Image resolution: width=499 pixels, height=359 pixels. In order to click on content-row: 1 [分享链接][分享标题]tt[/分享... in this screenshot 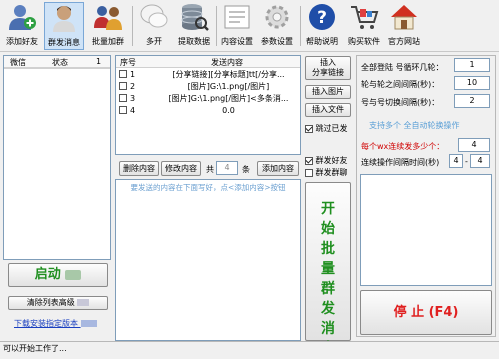, I will do `click(208, 74)`.